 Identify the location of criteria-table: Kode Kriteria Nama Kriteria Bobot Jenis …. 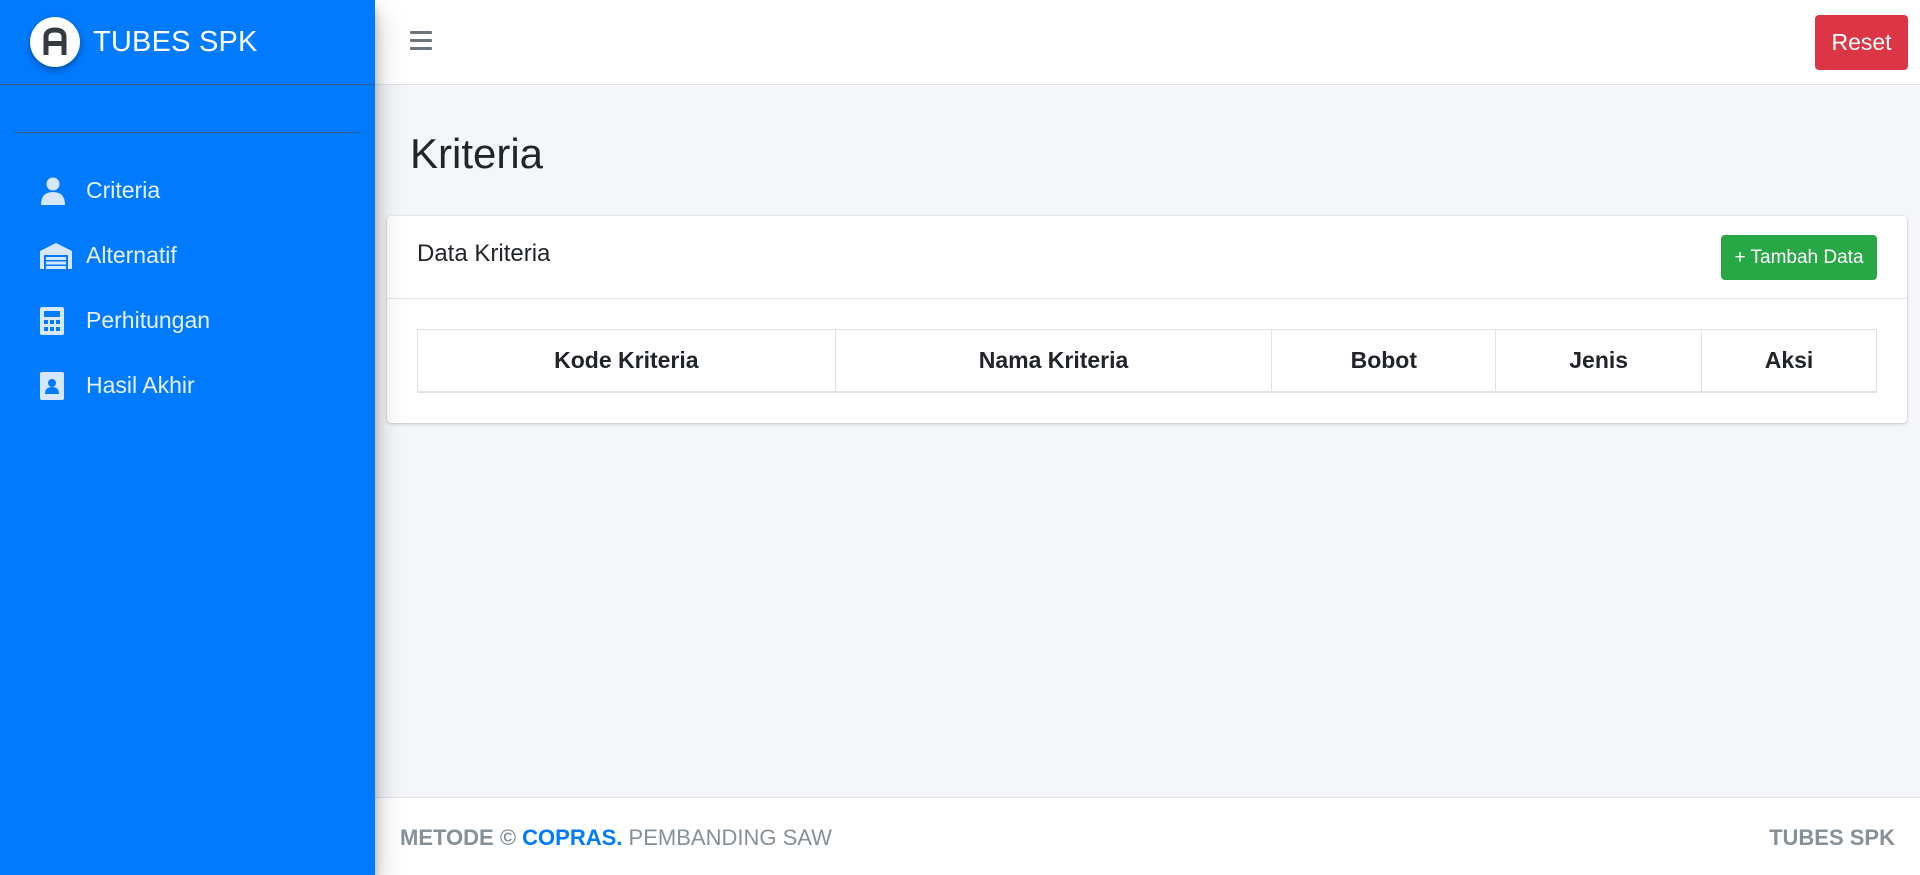
(1147, 361).